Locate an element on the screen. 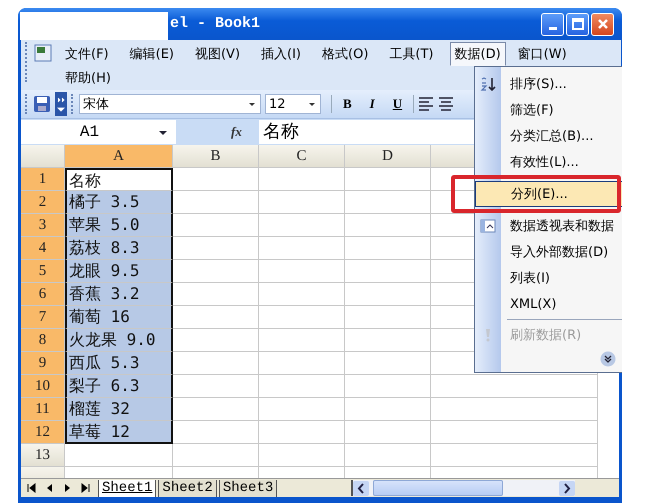 The image size is (650, 503). table-cell: 葡萄 16 is located at coordinates (119, 317).